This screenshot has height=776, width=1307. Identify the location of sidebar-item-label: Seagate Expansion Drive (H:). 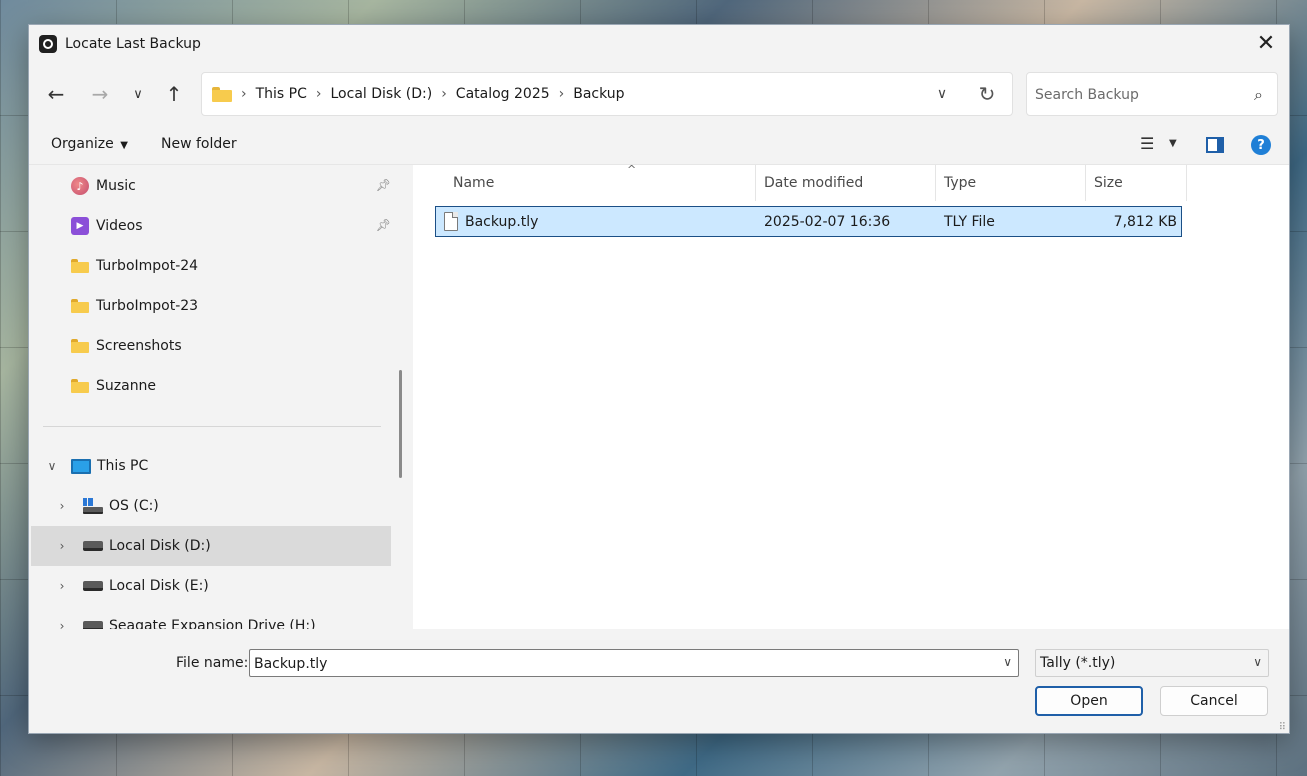
(212, 623).